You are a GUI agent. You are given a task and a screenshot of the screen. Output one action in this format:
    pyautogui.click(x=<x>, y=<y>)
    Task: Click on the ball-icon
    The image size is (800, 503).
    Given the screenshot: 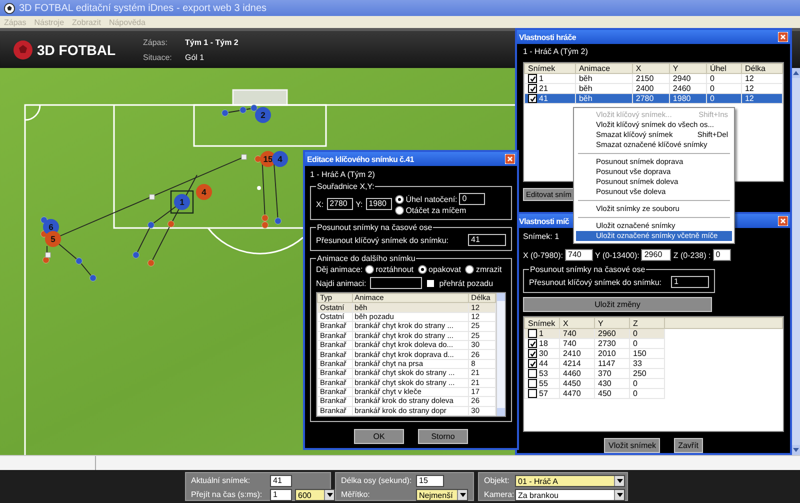 What is the action you would take?
    pyautogui.click(x=9, y=8)
    